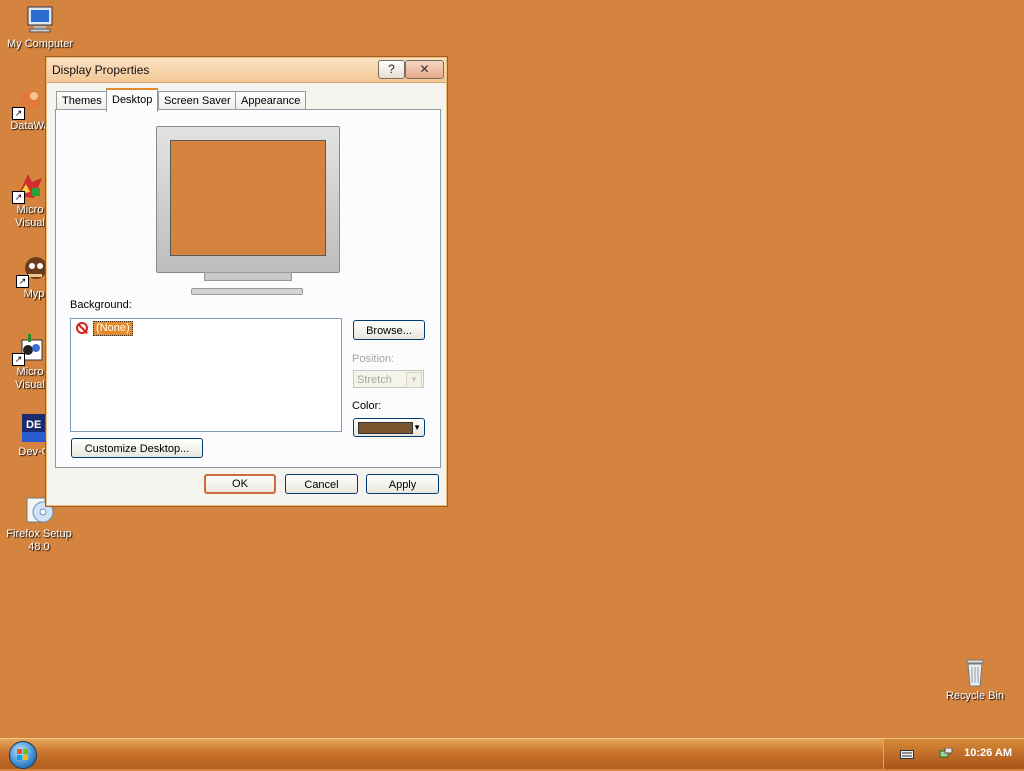  What do you see at coordinates (385, 428) in the screenshot?
I see `color-swatch` at bounding box center [385, 428].